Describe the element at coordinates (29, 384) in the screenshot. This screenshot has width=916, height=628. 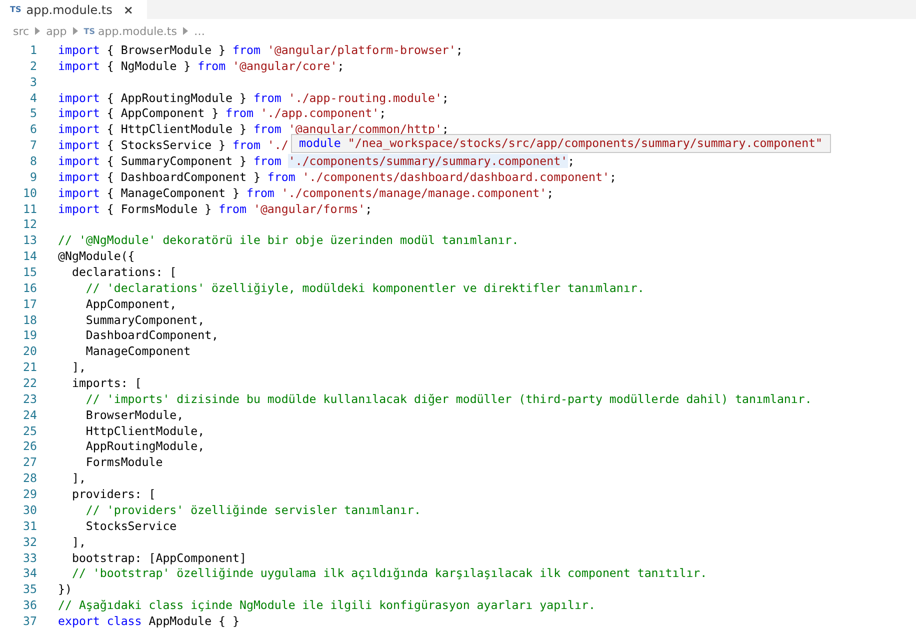
I see `line-number: 22` at that location.